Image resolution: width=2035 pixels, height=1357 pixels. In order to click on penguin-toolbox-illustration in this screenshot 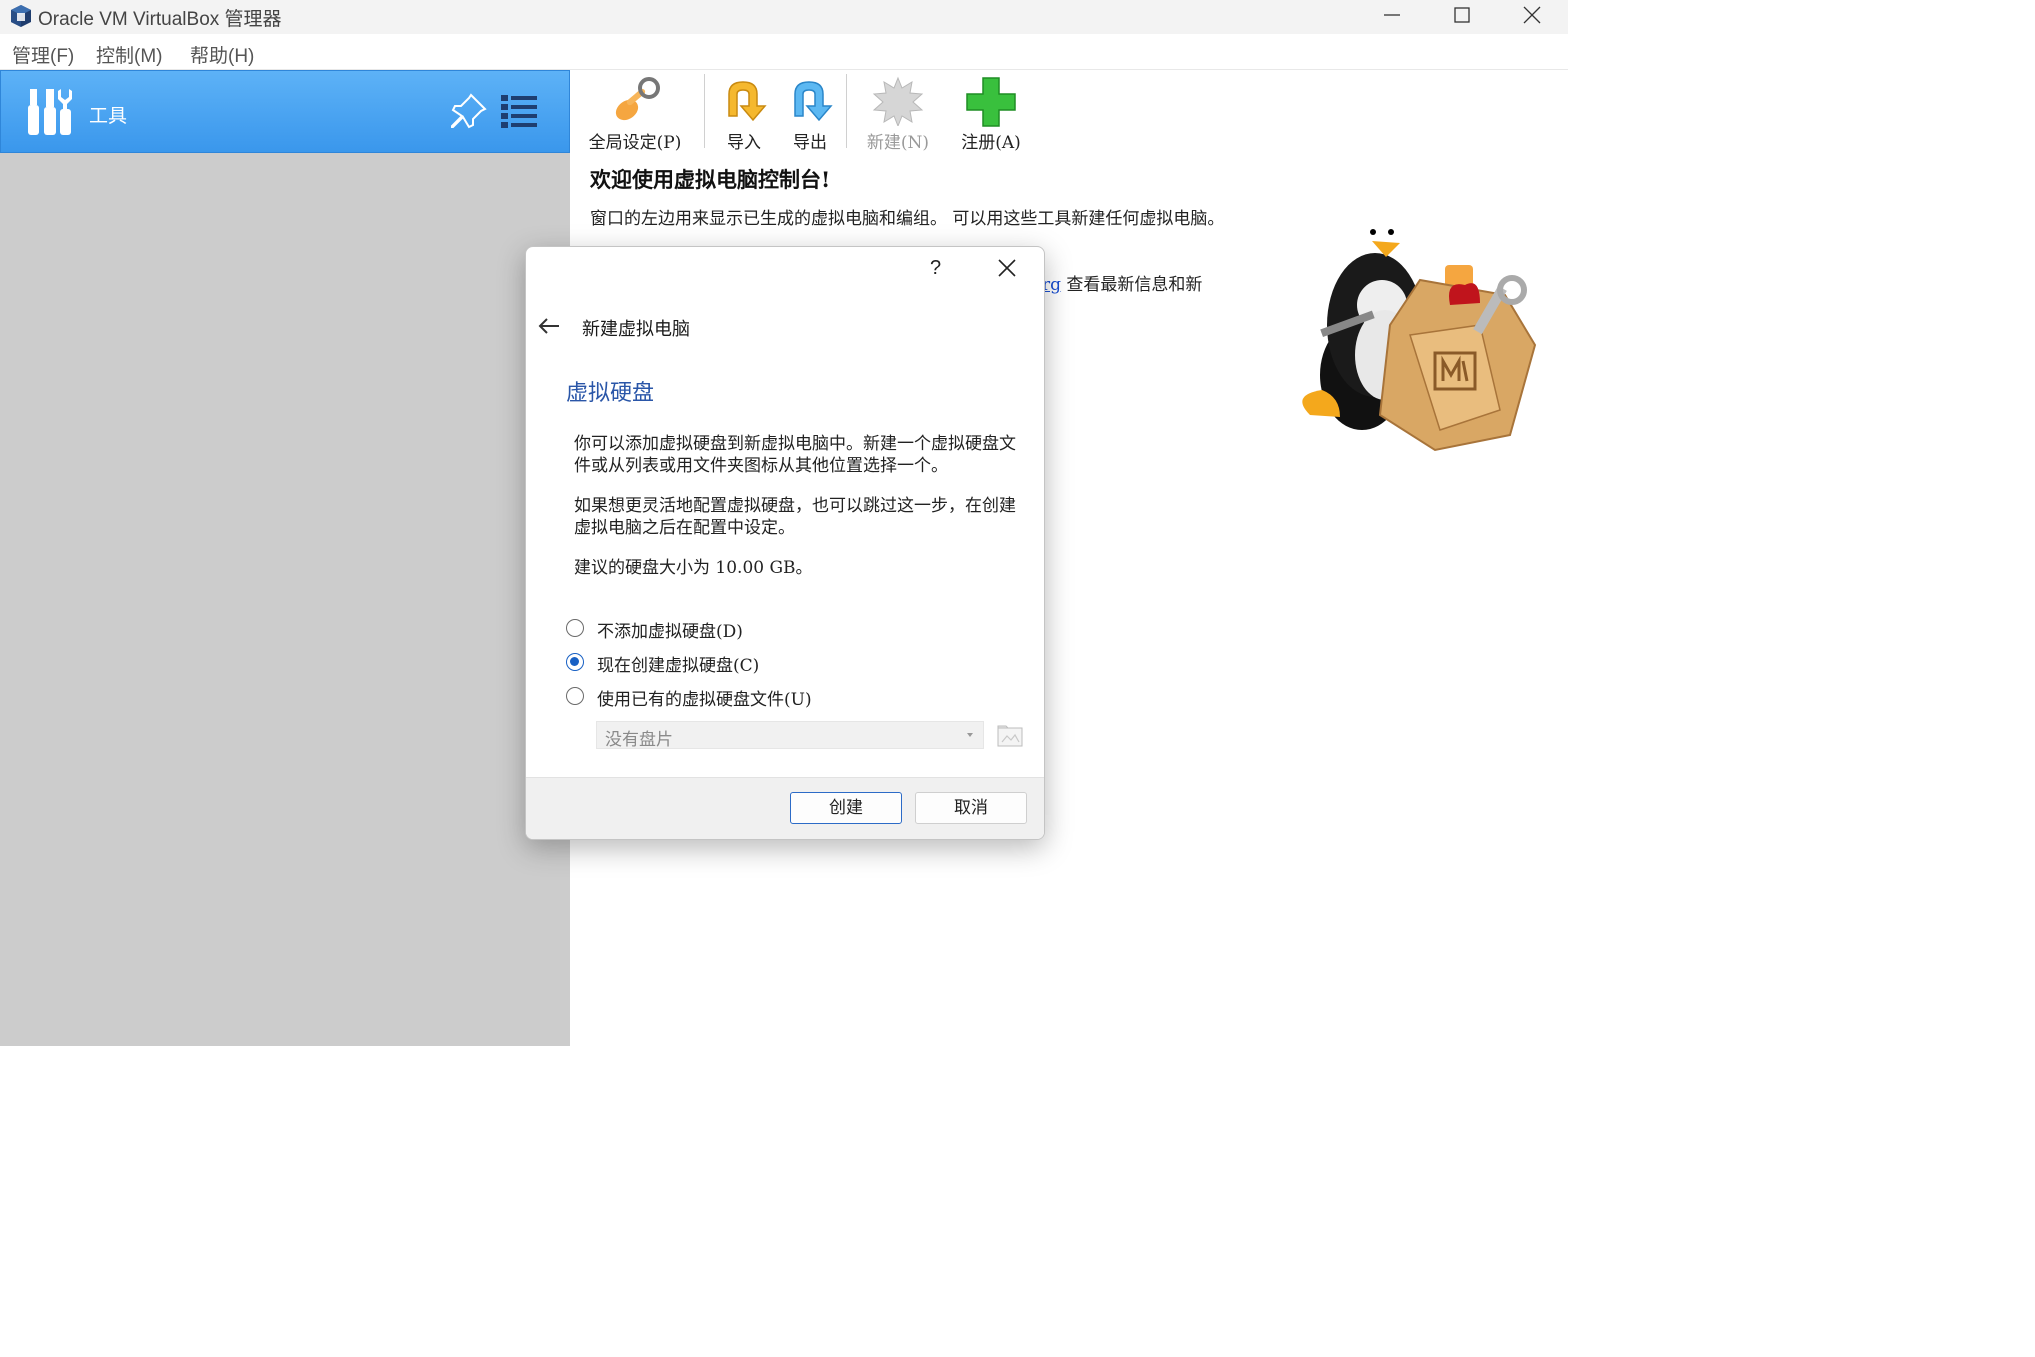, I will do `click(1419, 338)`.